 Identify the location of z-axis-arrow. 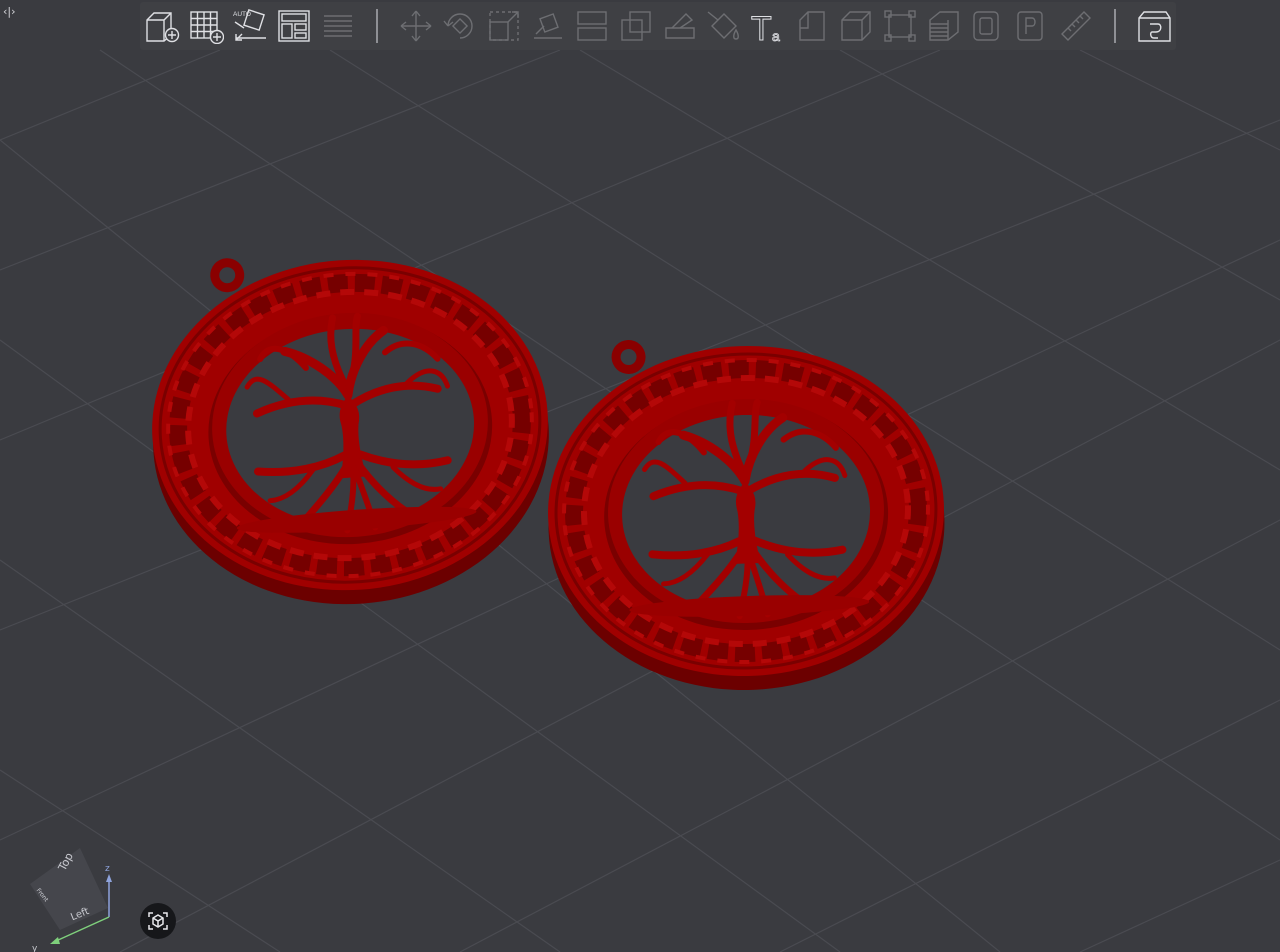
(109, 878).